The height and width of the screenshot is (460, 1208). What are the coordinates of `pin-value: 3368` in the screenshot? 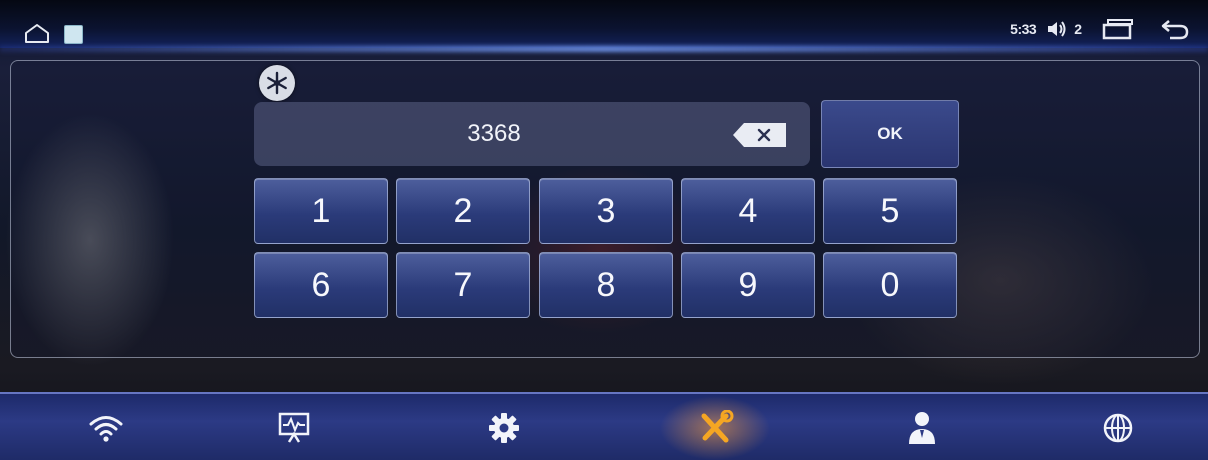 It's located at (494, 133).